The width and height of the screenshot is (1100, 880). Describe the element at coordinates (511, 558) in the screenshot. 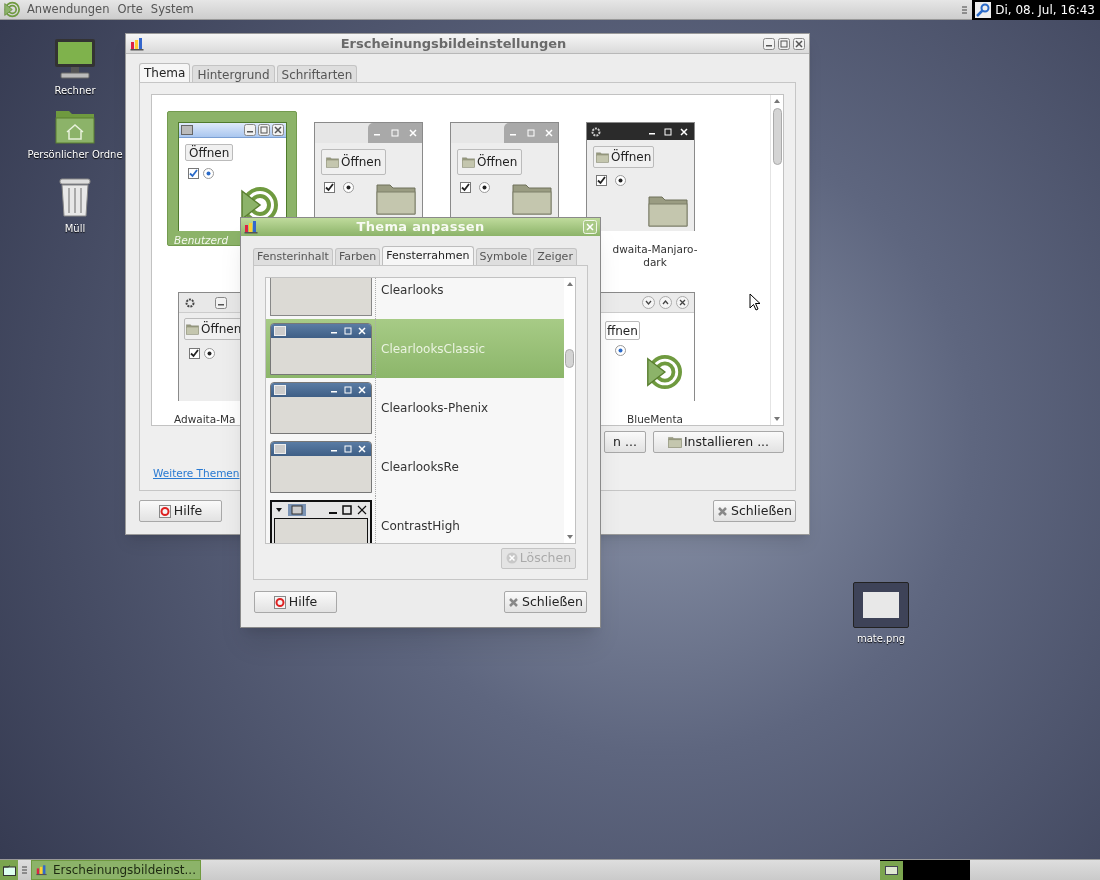

I see `clear-icon` at that location.